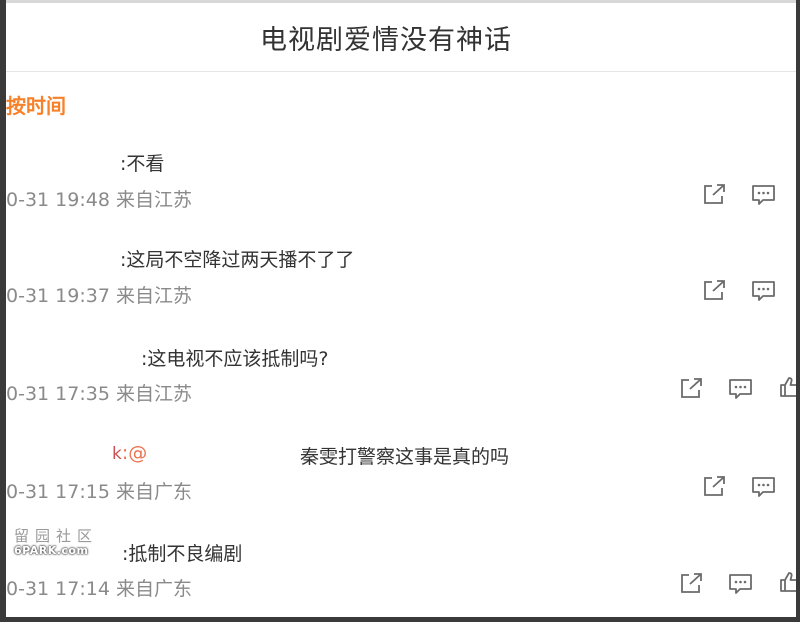 The width and height of the screenshot is (800, 634). I want to click on page-header: 电视剧爱情没有神话, so click(401, 37).